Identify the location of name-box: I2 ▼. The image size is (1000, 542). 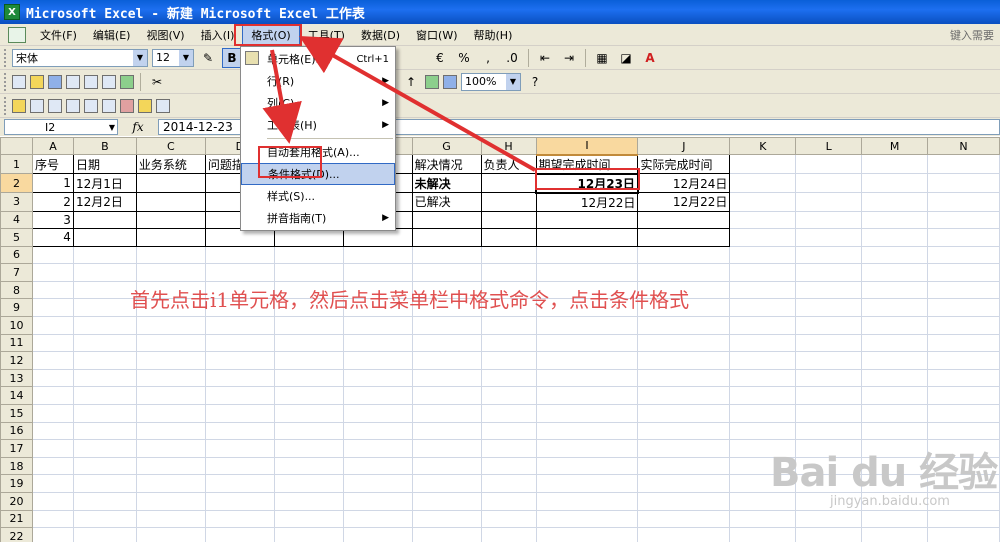
(61, 127).